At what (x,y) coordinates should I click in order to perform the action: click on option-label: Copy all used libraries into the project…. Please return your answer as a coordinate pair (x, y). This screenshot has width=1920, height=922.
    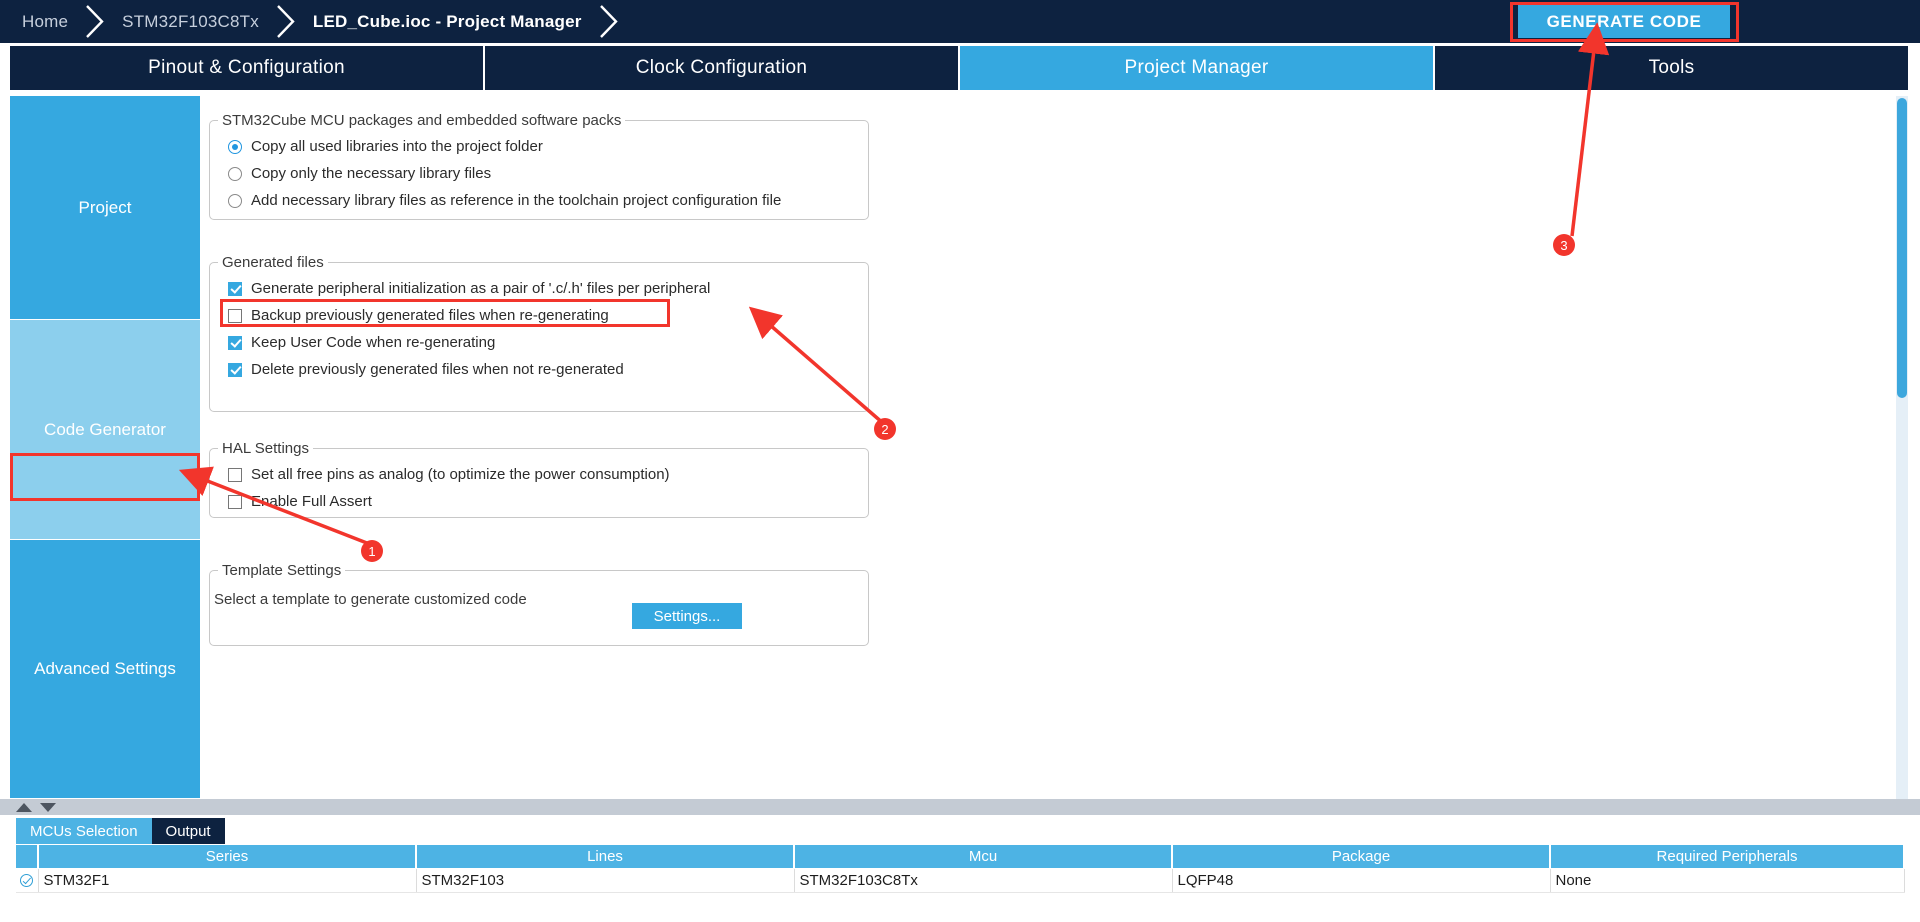
    Looking at the image, I should click on (397, 146).